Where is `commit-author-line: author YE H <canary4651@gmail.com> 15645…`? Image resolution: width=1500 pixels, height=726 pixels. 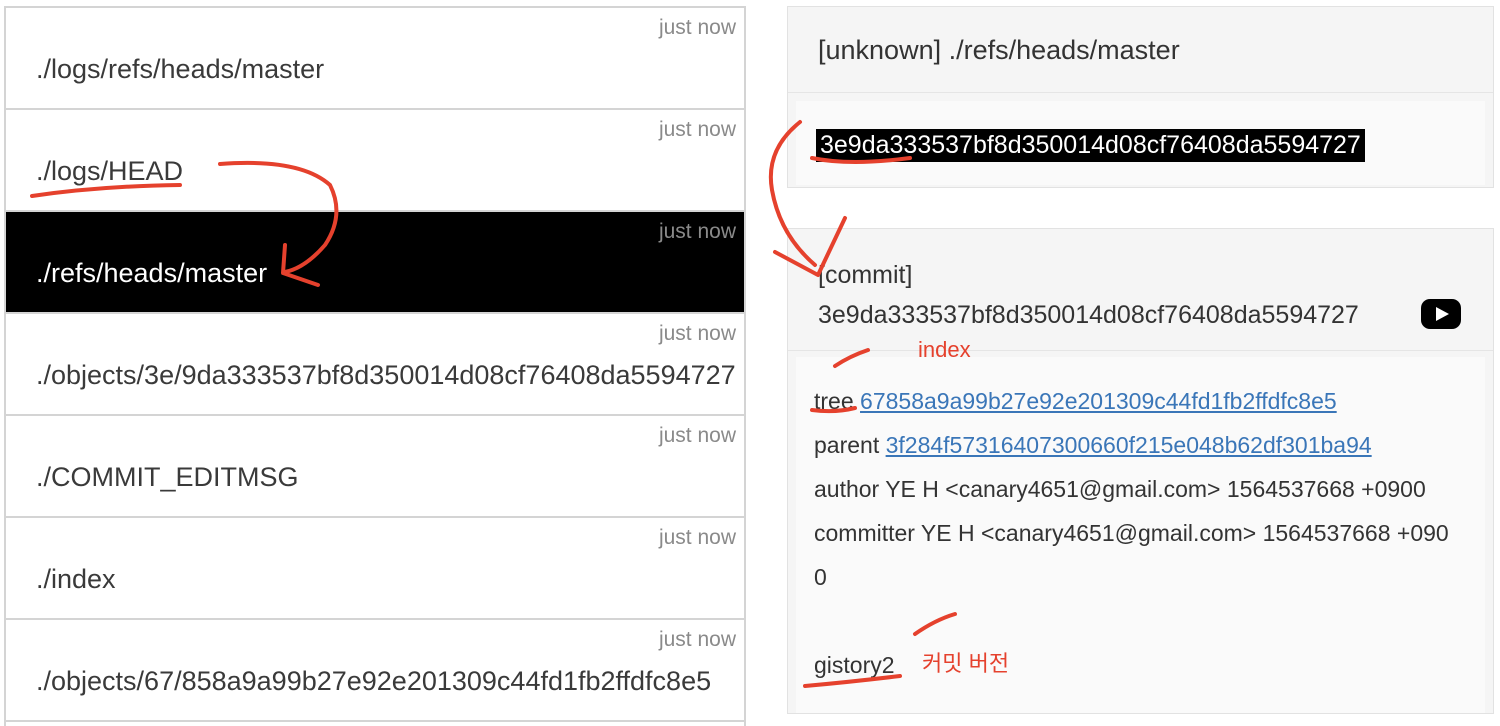 commit-author-line: author YE H <canary4651@gmail.com> 15645… is located at coordinates (1120, 489).